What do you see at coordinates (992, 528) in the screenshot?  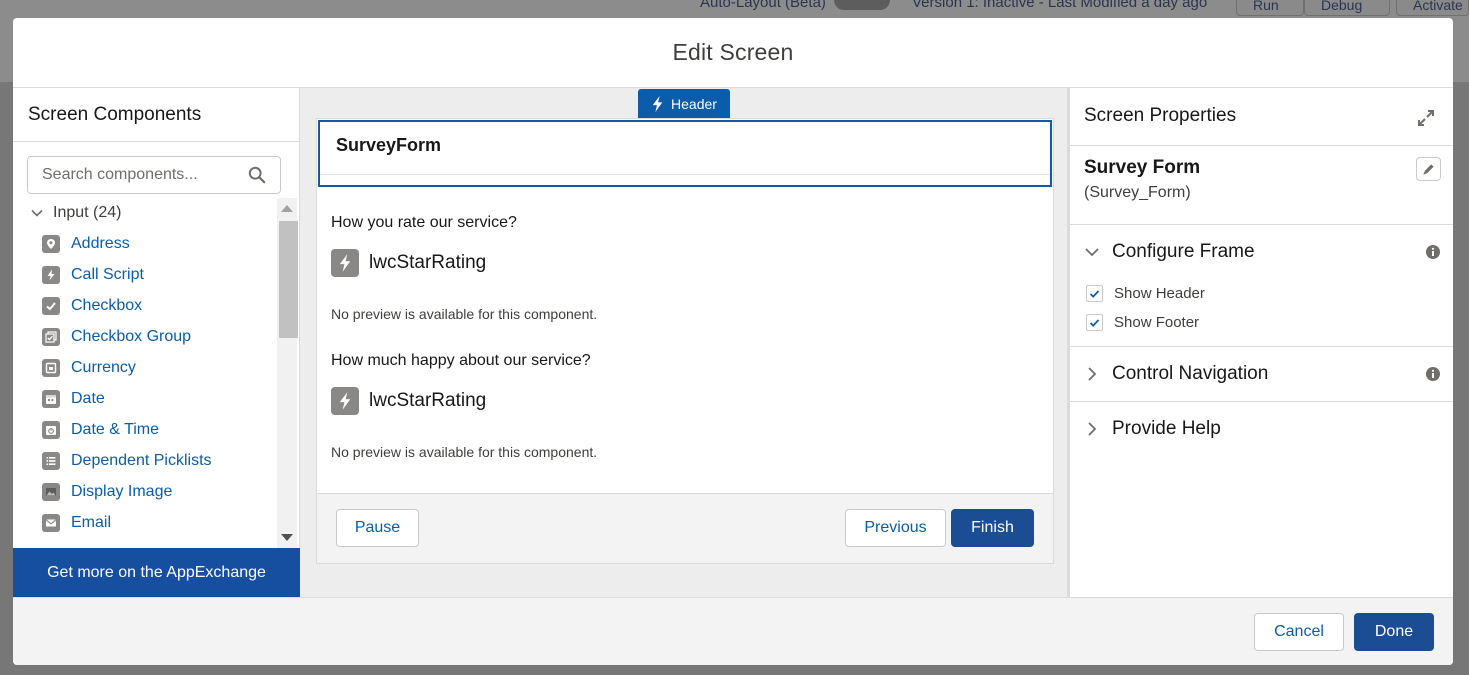 I see `finish-button: Finish` at bounding box center [992, 528].